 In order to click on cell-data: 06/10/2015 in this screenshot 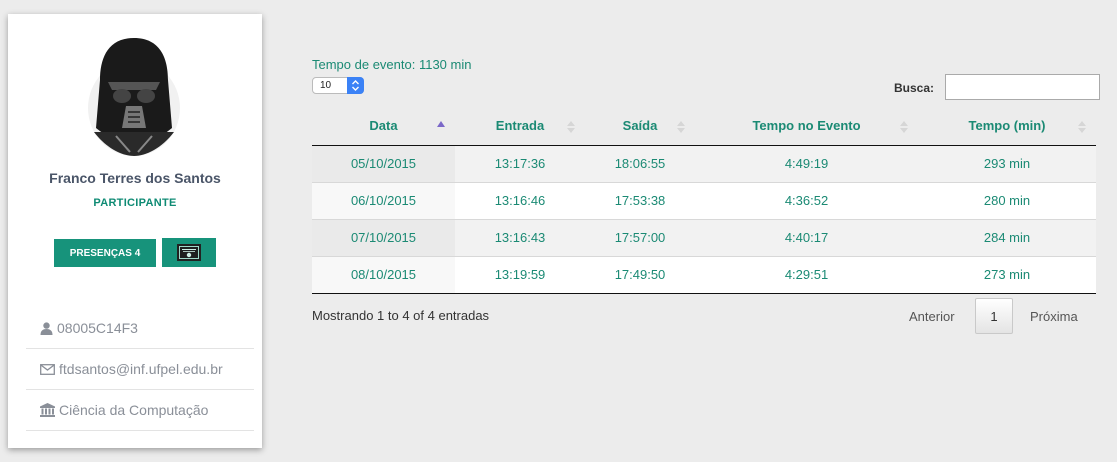, I will do `click(383, 200)`.